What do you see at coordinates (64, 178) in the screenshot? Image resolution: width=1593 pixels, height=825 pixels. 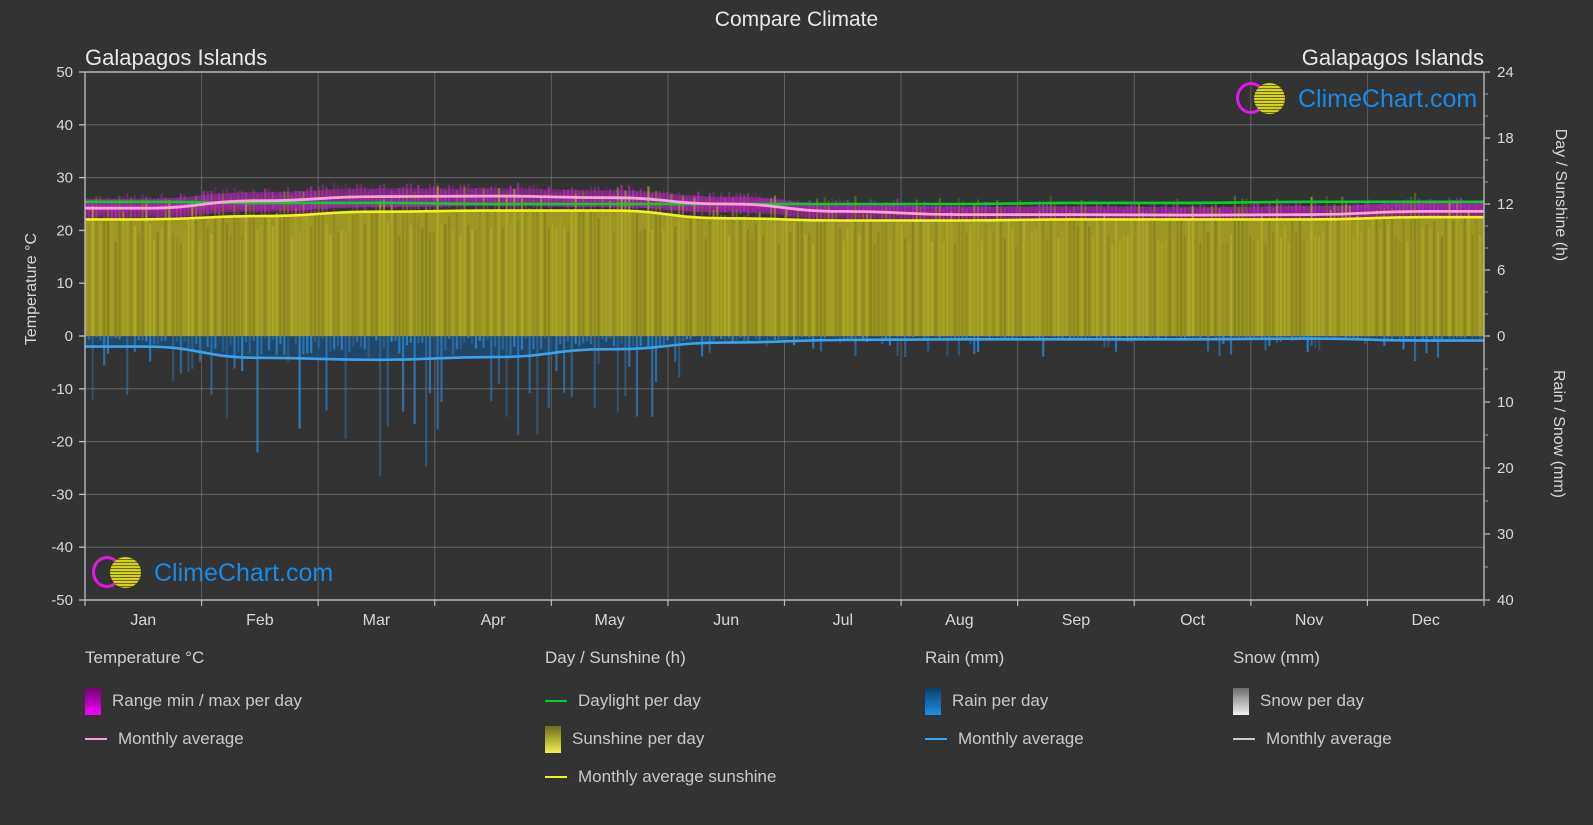 I see `y-tick-label-temperature: 30` at bounding box center [64, 178].